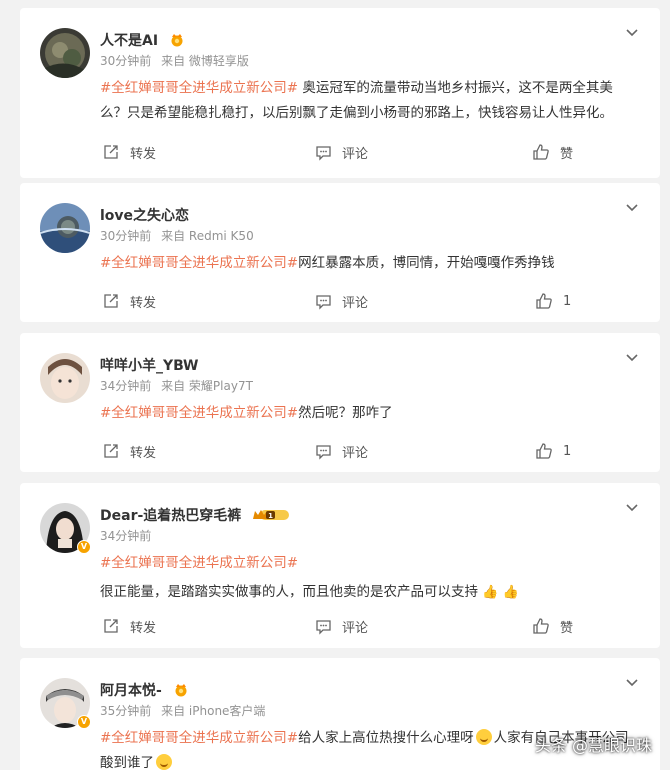 This screenshot has height=770, width=670. I want to click on post-content: #全红婵哥哥全进华成立新公司#网红暴露本质，博同情，开始嘎嘎作秀挣钱, so click(368, 263).